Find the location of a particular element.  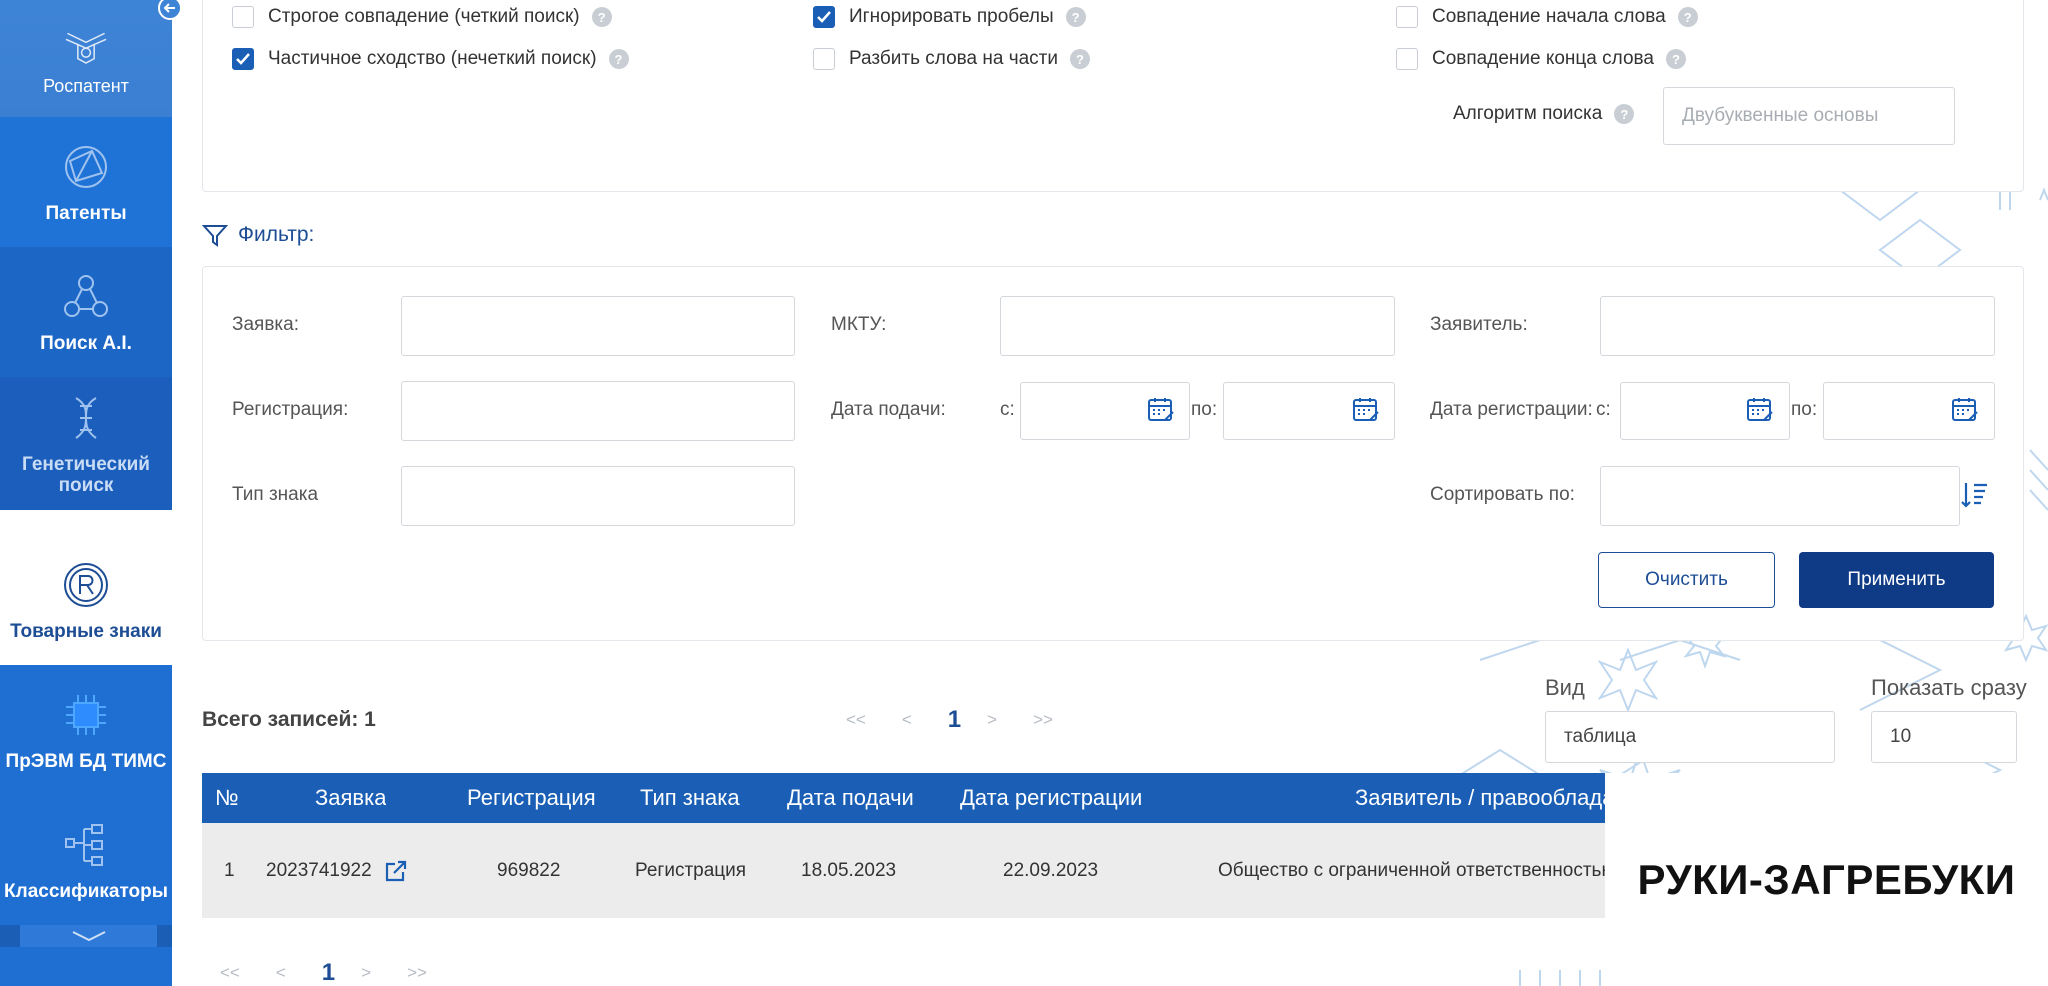

mark-type-input is located at coordinates (598, 496).